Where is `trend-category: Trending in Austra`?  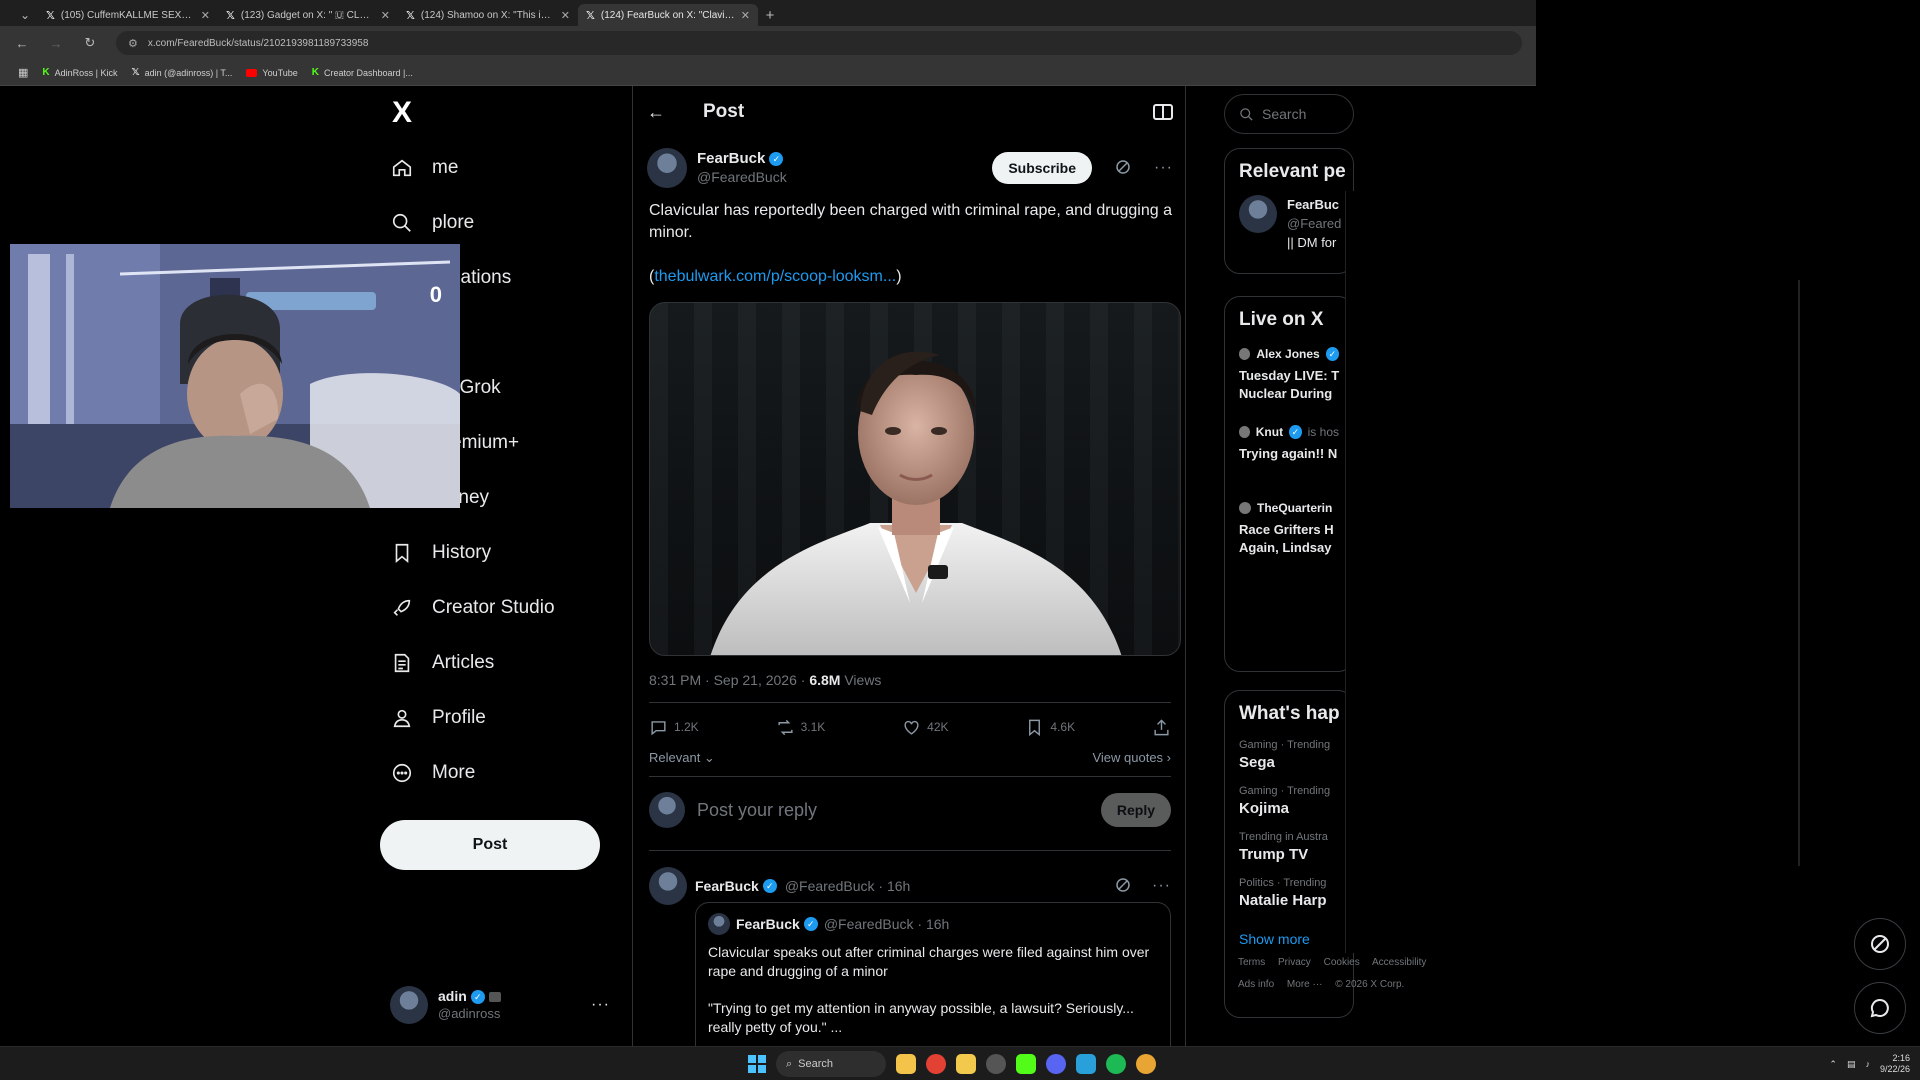
trend-category: Trending in Austra is located at coordinates (1283, 837).